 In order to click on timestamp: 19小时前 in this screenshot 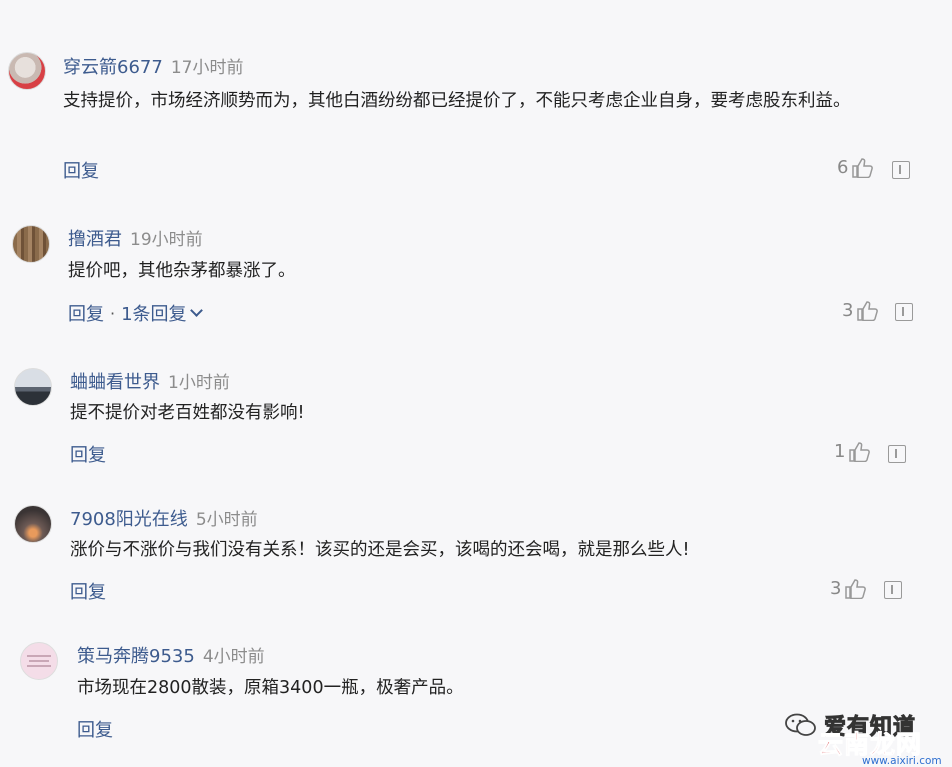, I will do `click(166, 240)`.